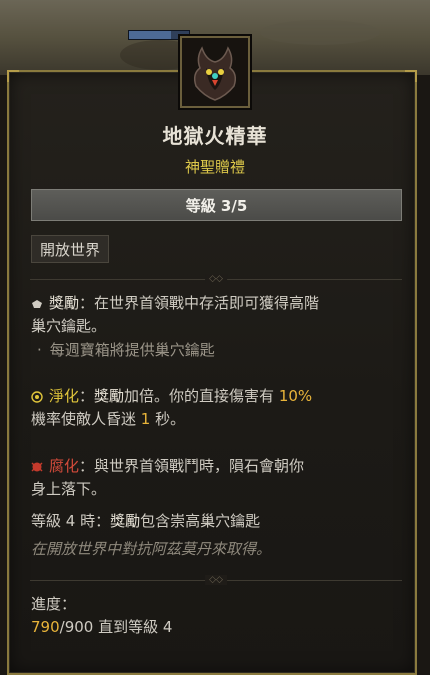  What do you see at coordinates (167, 466) in the screenshot?
I see `corruption-line-1: 腐化：與世界首領戰鬥時，隕石會朝你` at bounding box center [167, 466].